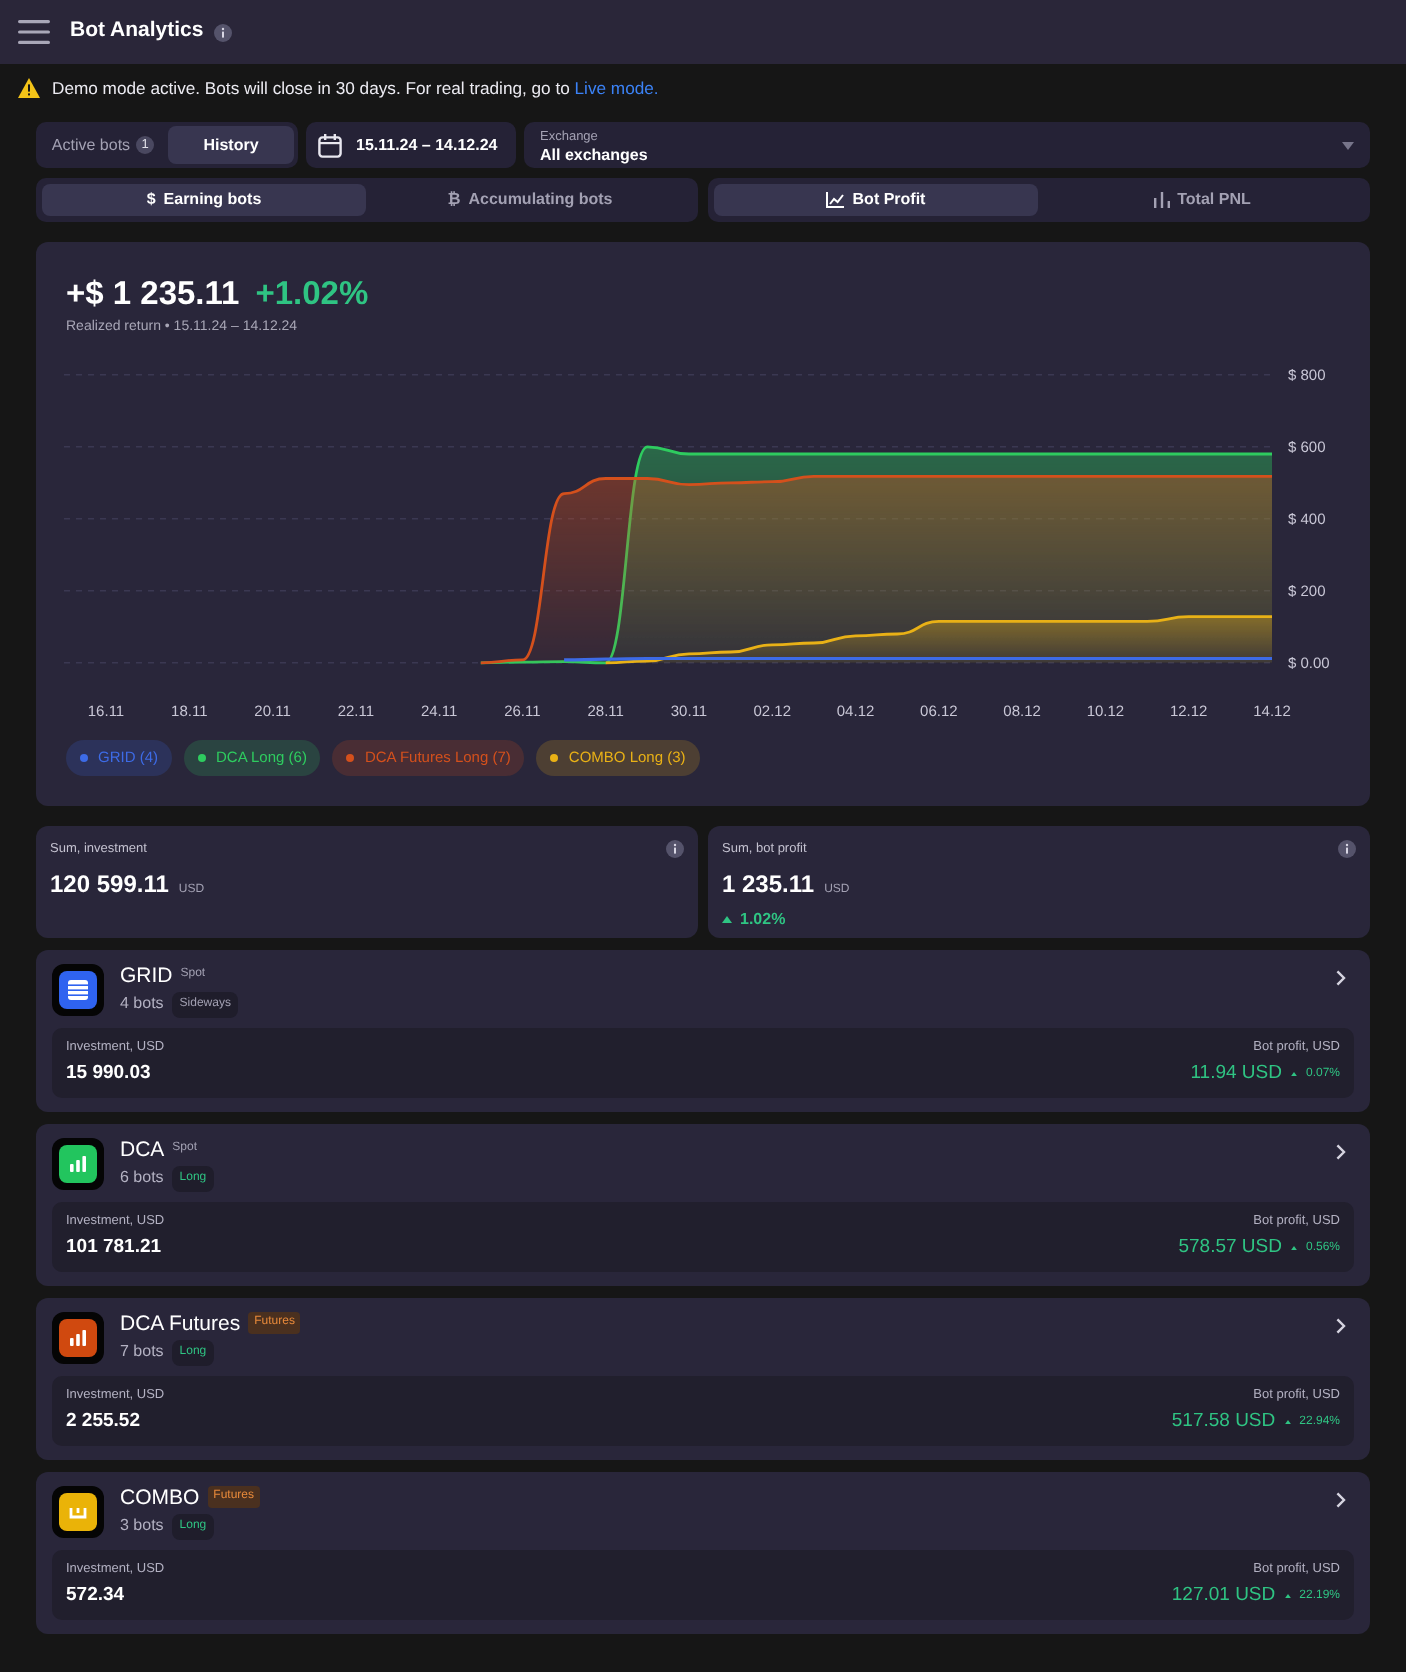 This screenshot has height=1672, width=1406. What do you see at coordinates (1202, 200) in the screenshot?
I see `view-tab: Total PNL` at bounding box center [1202, 200].